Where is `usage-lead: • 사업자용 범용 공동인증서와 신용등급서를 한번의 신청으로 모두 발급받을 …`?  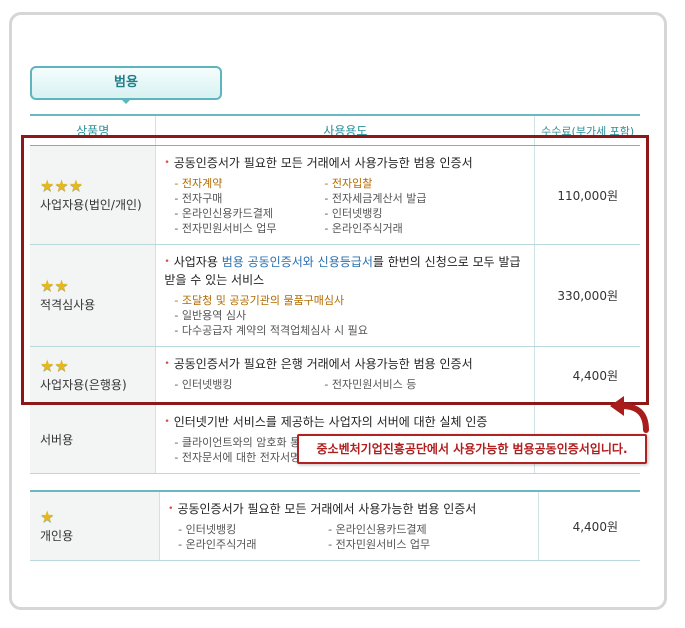 usage-lead: • 사업자용 범용 공동인증서와 신용등급서를 한번의 신청으로 모두 발급받을 … is located at coordinates (344, 271).